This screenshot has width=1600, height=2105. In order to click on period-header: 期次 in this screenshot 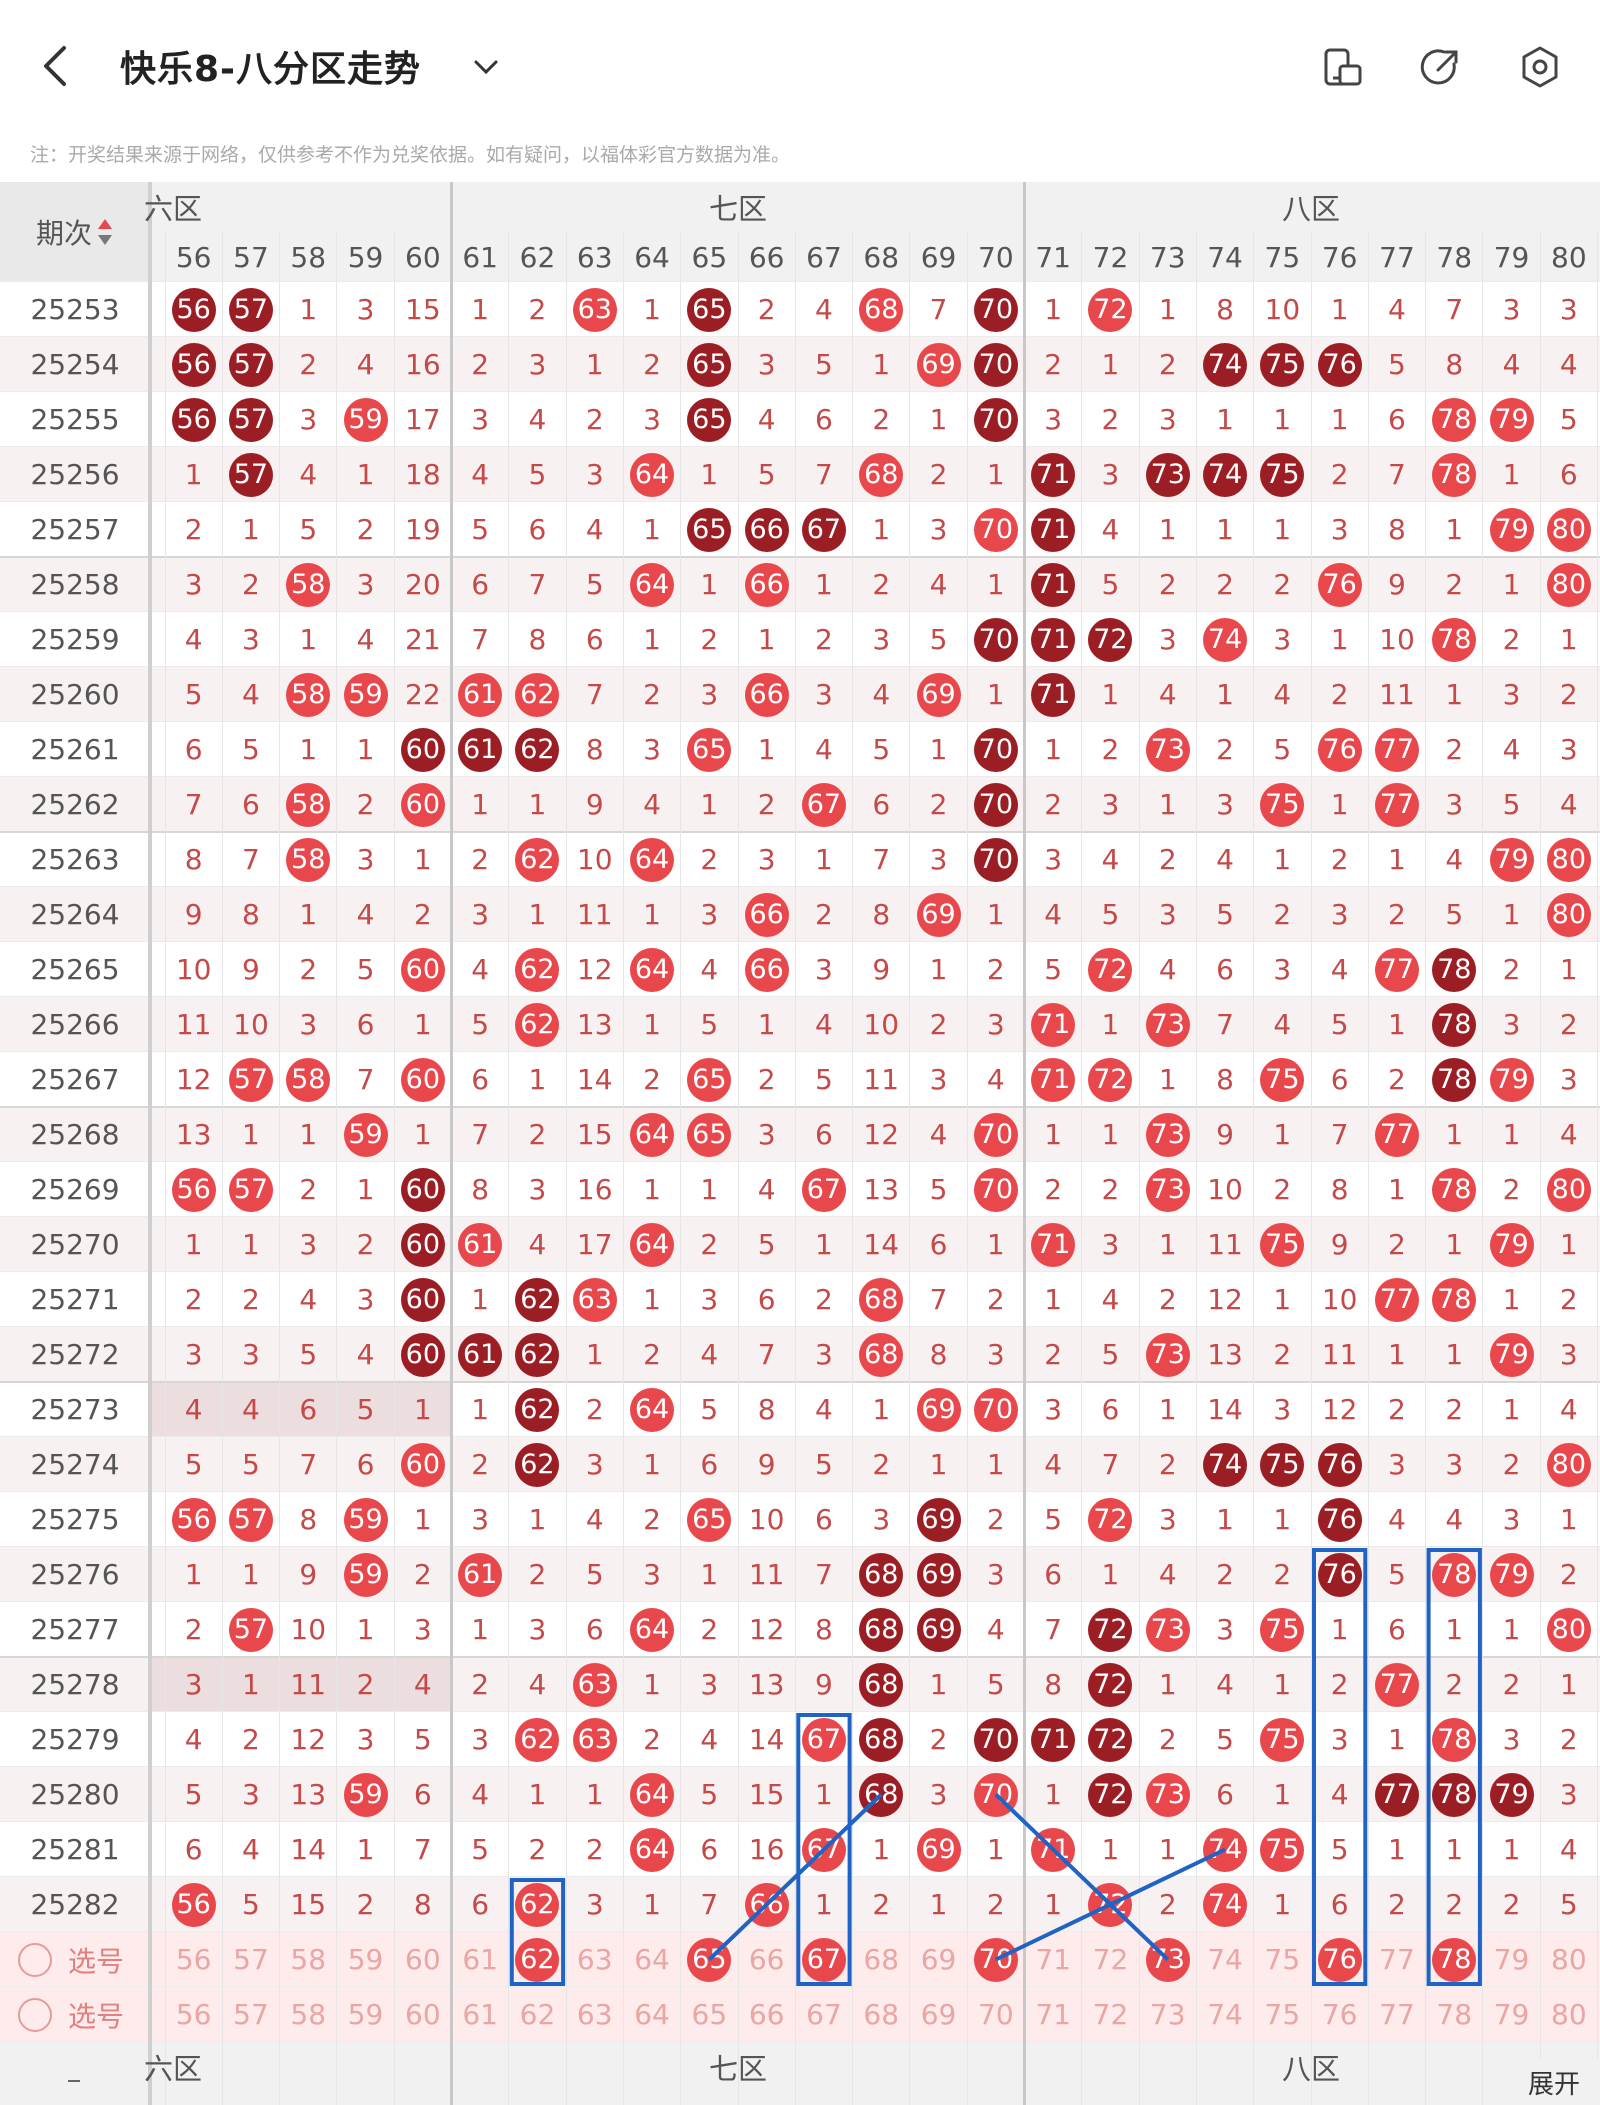, I will do `click(75, 232)`.